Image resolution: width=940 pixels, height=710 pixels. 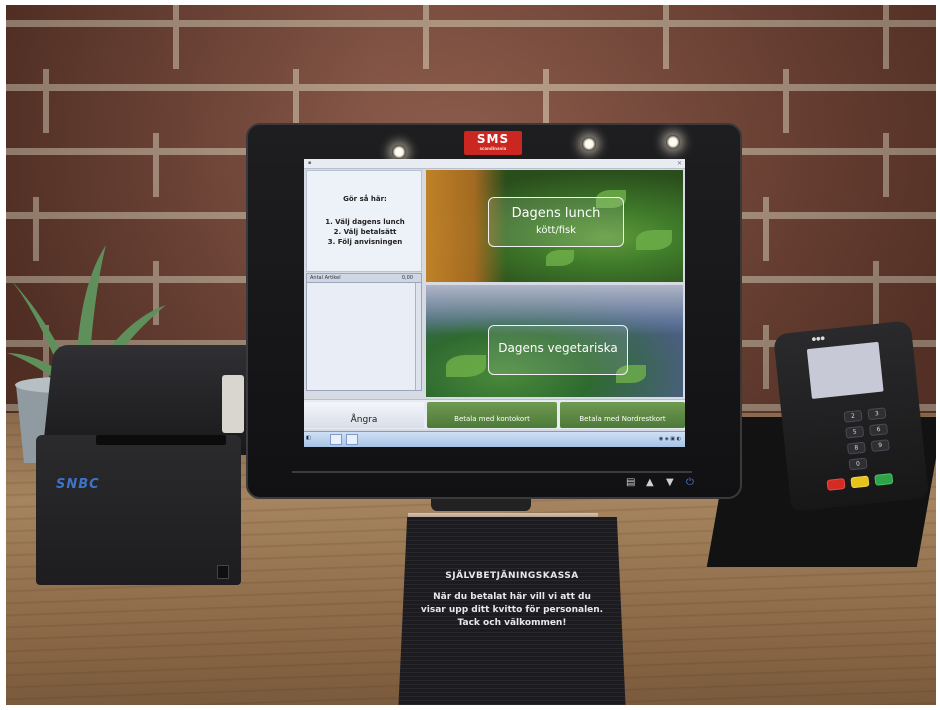 I want to click on sign-line: visar upp ditt kvitto för personalen., so click(x=512, y=610).